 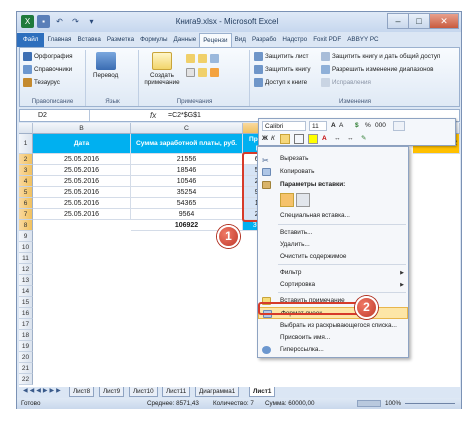 I want to click on salary-cell: 9564, so click(x=187, y=214).